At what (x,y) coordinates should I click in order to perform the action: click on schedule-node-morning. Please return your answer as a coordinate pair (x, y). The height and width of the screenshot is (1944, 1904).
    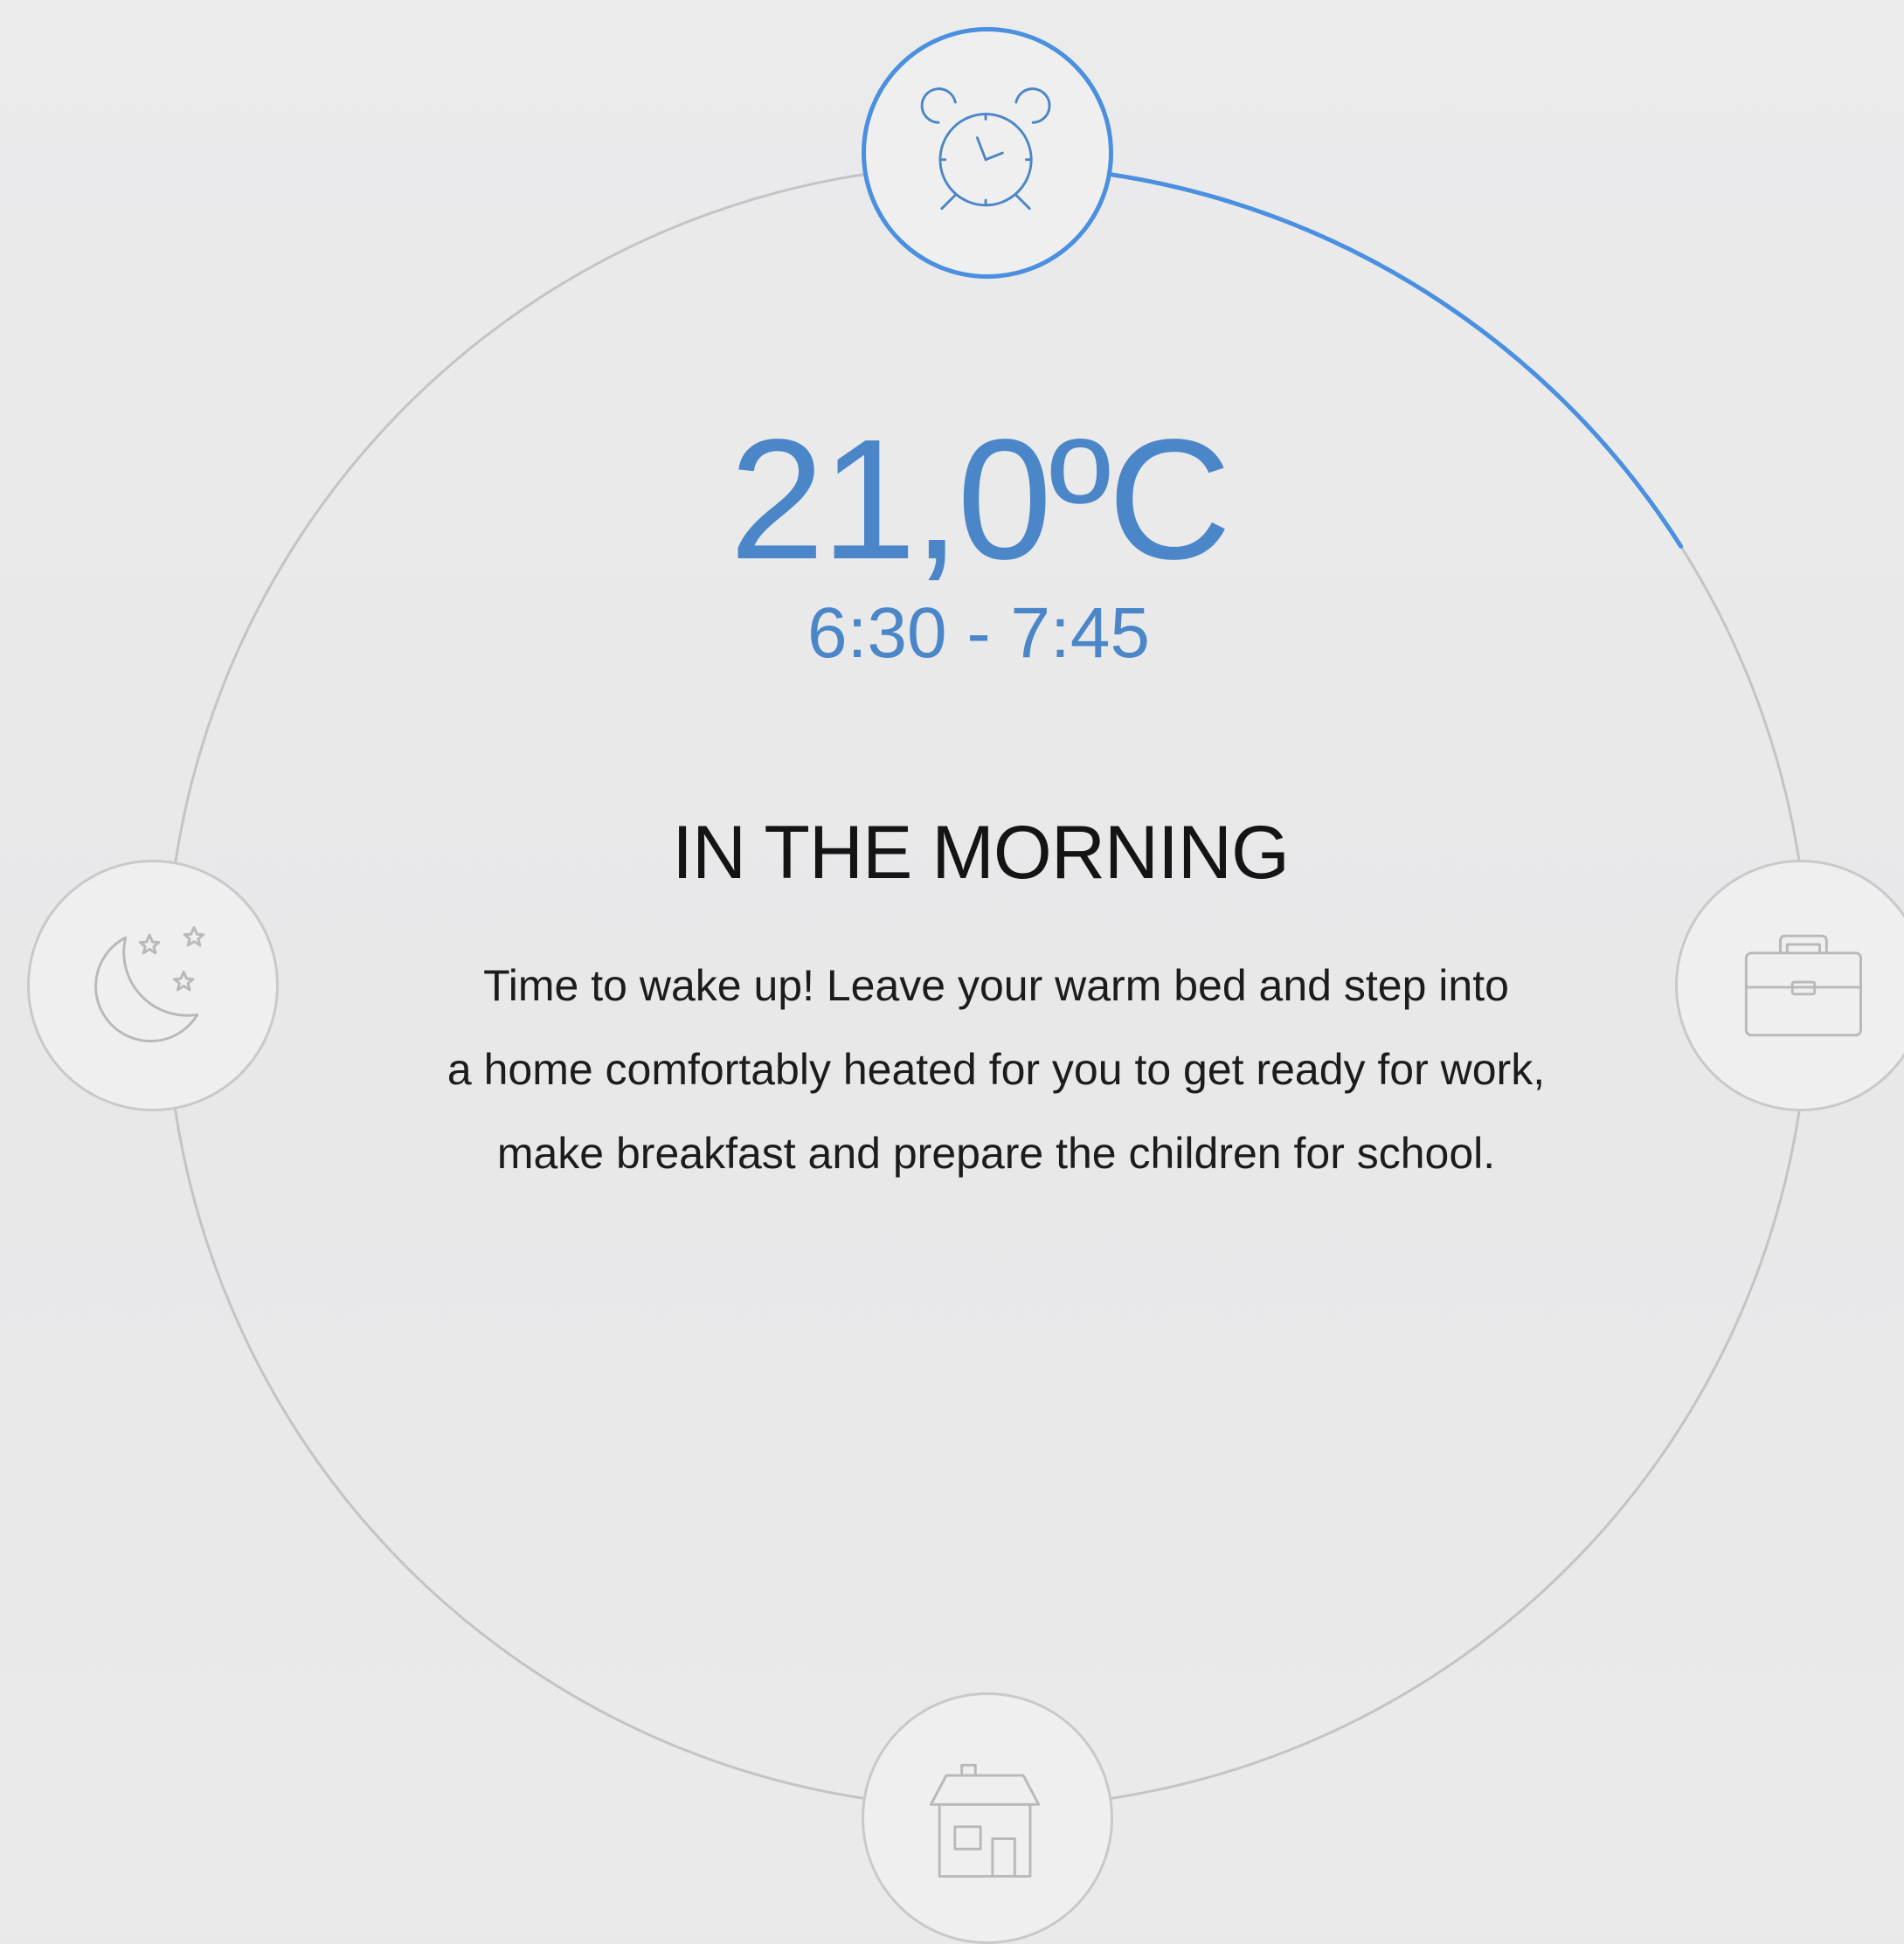
    Looking at the image, I should click on (987, 153).